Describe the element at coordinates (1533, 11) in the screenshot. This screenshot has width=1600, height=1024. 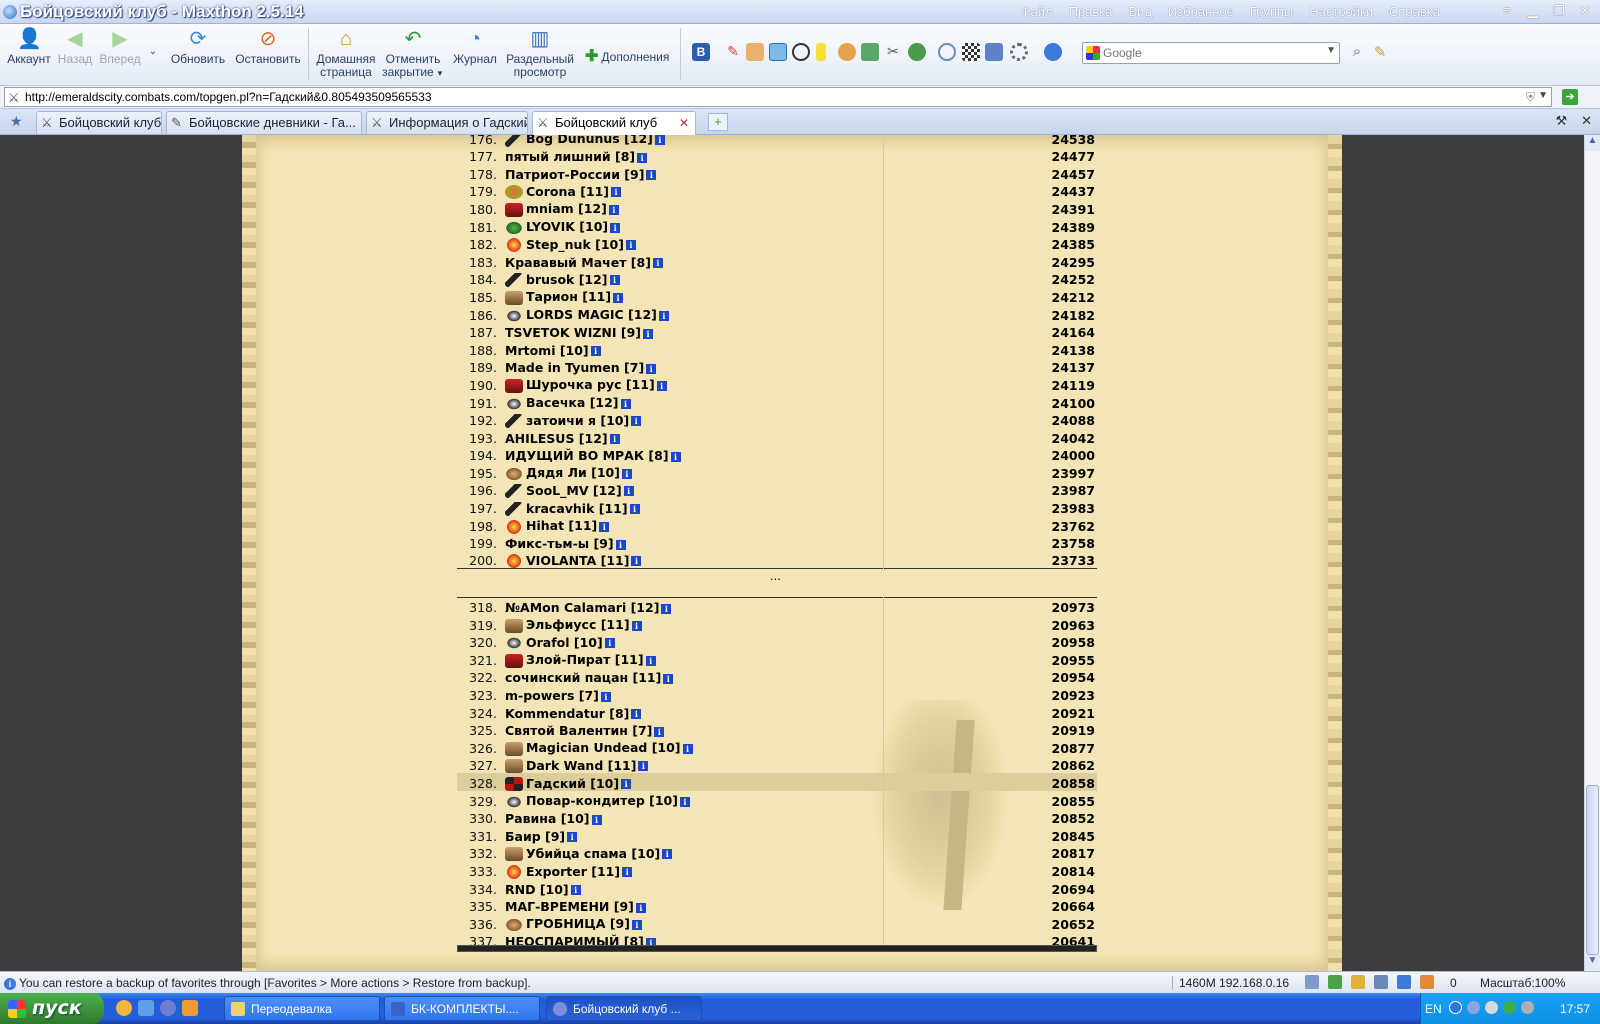
I see `minimize-button: ▁` at that location.